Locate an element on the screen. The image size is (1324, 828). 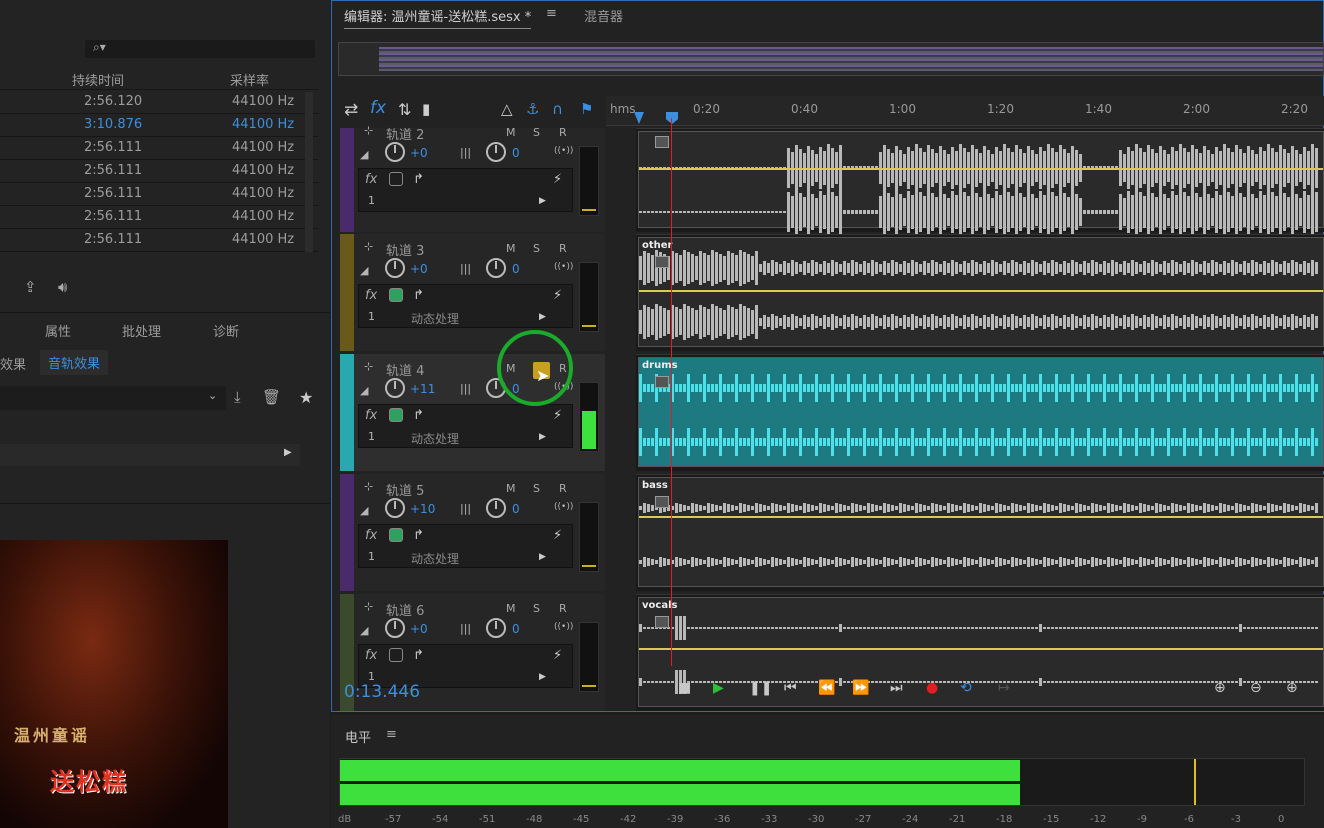
volume-value: +11 is located at coordinates (422, 389).